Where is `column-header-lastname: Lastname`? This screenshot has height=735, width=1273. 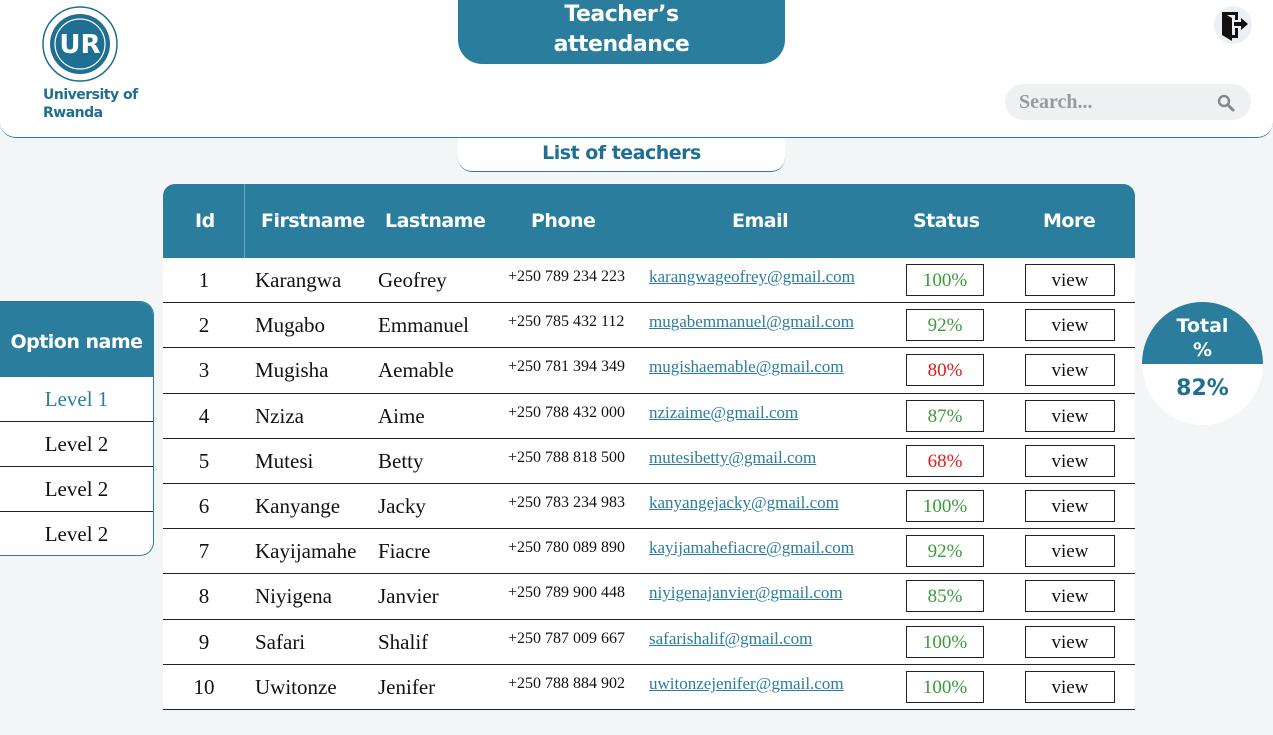
column-header-lastname: Lastname is located at coordinates (435, 221).